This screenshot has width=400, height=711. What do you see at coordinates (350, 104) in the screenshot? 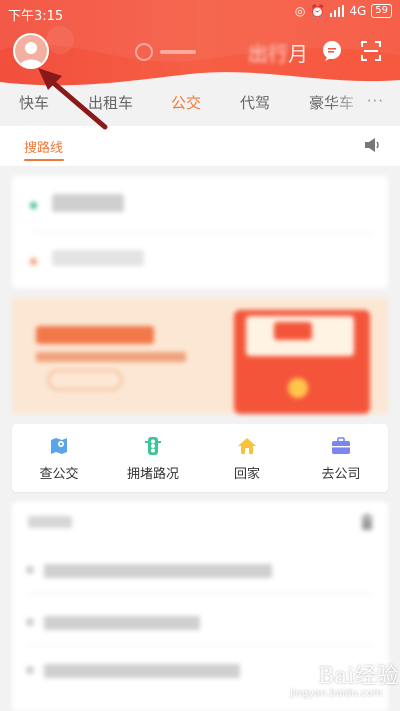
I see `tabs-fade` at bounding box center [350, 104].